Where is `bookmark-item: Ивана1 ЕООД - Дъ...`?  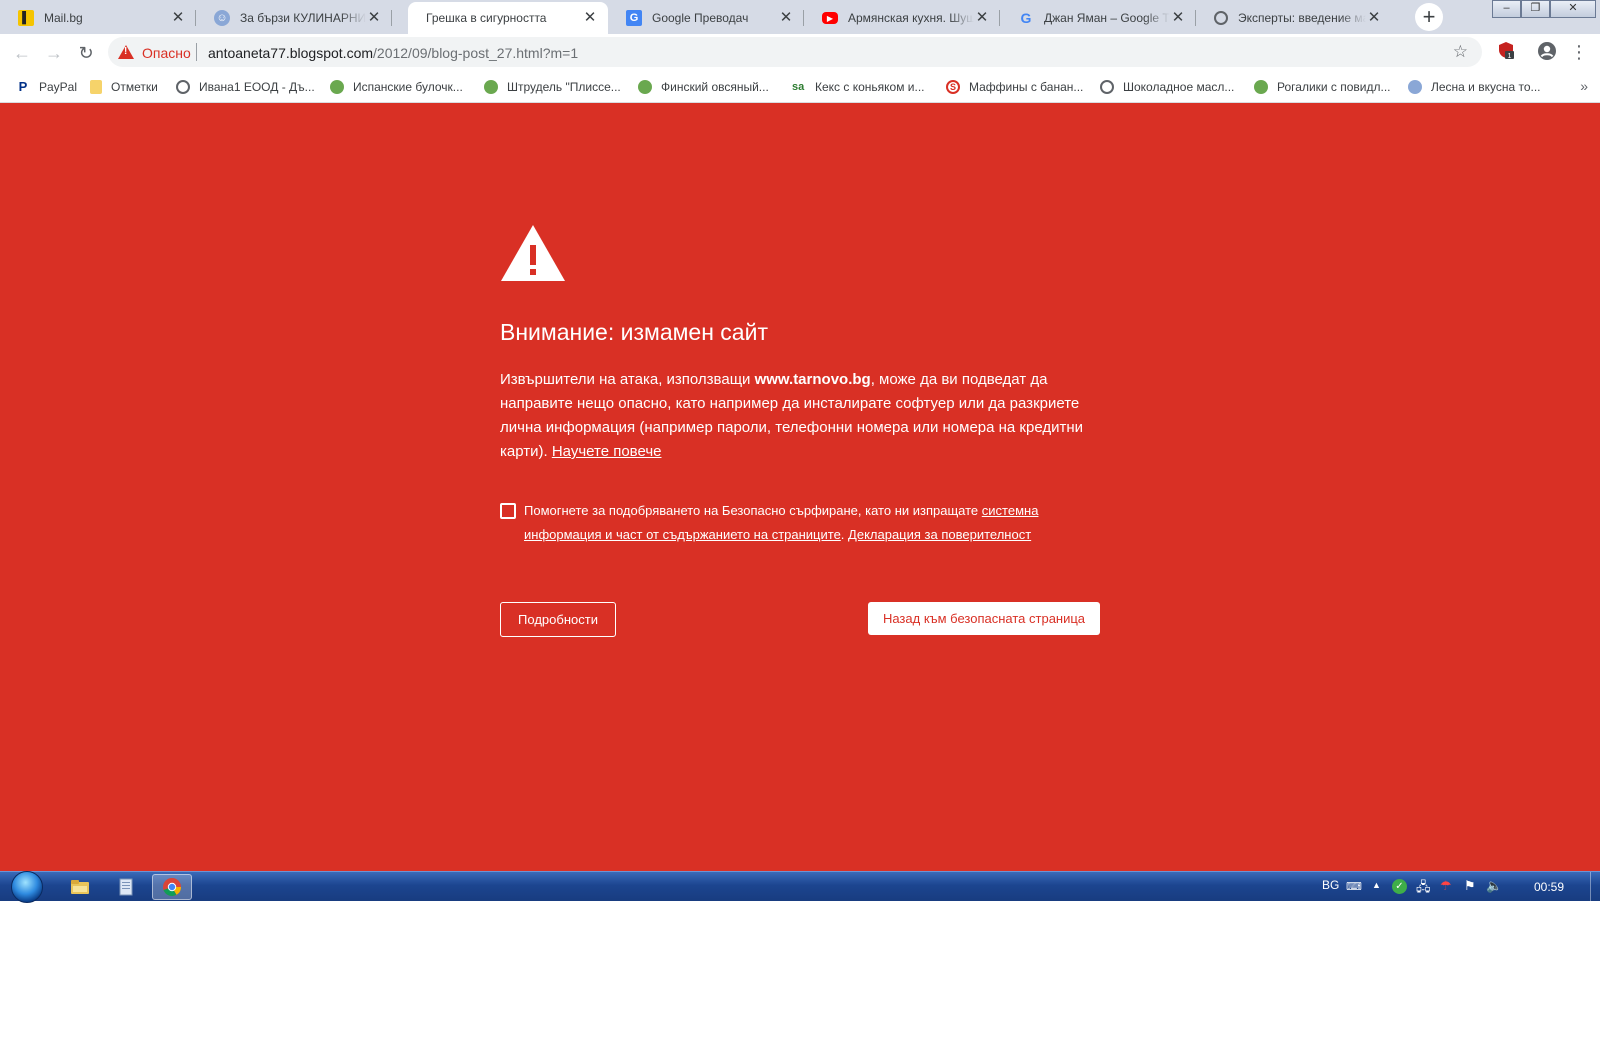 bookmark-item: Ивана1 ЕООД - Дъ... is located at coordinates (245, 87).